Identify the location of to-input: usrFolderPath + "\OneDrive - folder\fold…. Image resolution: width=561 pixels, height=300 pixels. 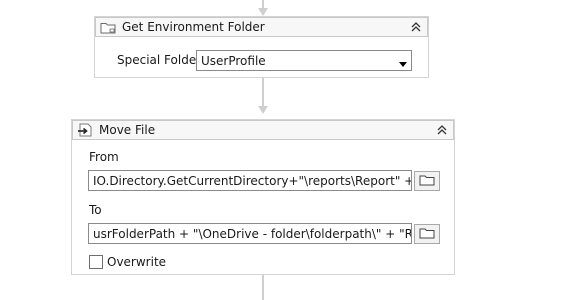
(250, 233).